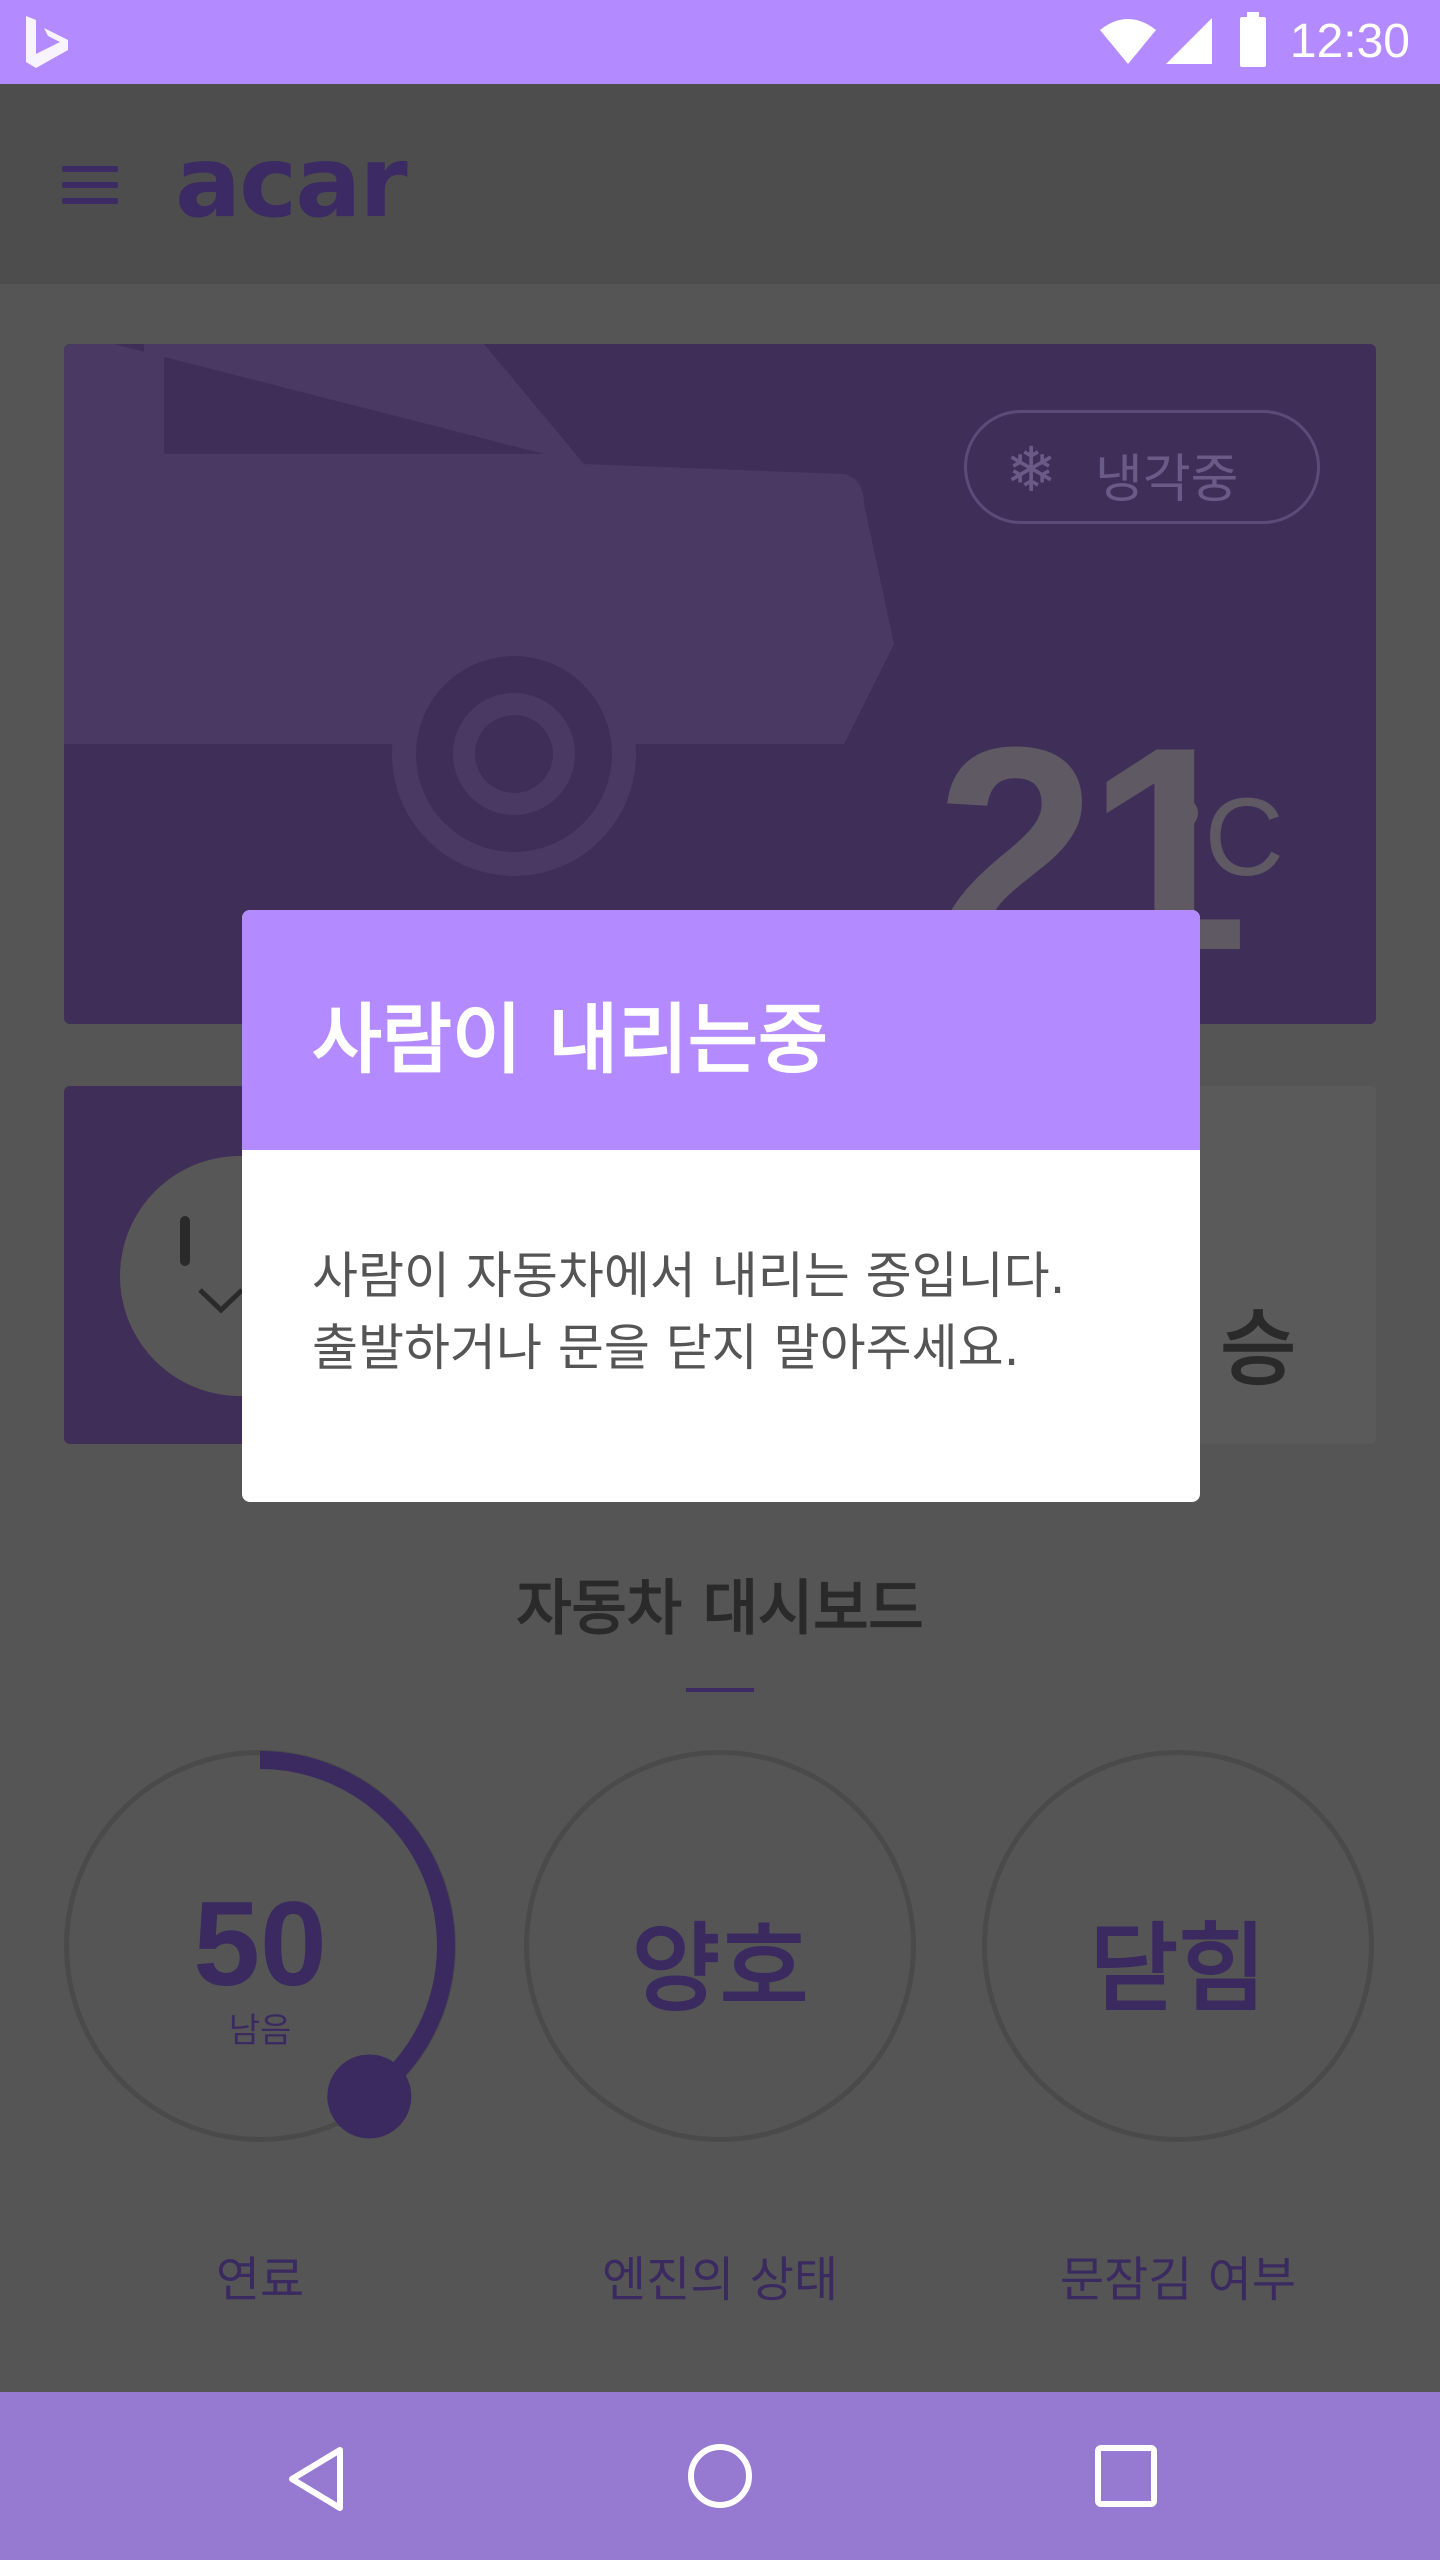  Describe the element at coordinates (316, 2479) in the screenshot. I see `back-icon` at that location.